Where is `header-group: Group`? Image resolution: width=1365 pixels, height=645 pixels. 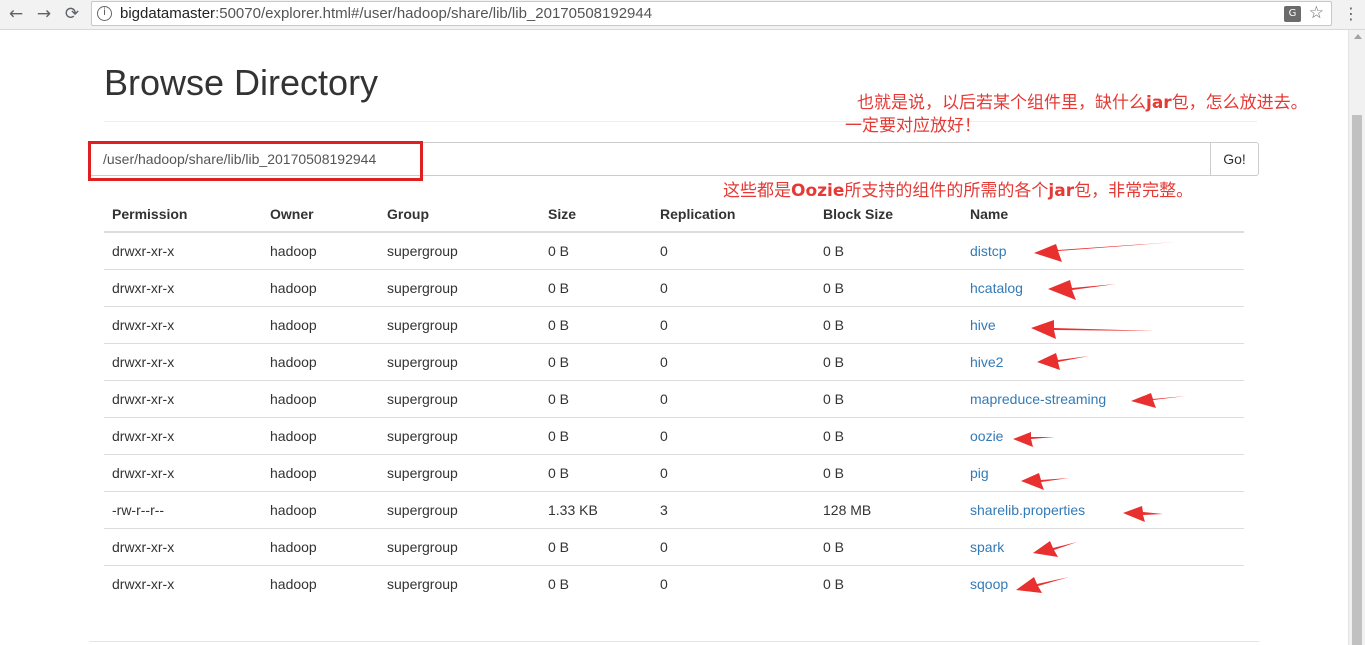
header-group: Group is located at coordinates (459, 214).